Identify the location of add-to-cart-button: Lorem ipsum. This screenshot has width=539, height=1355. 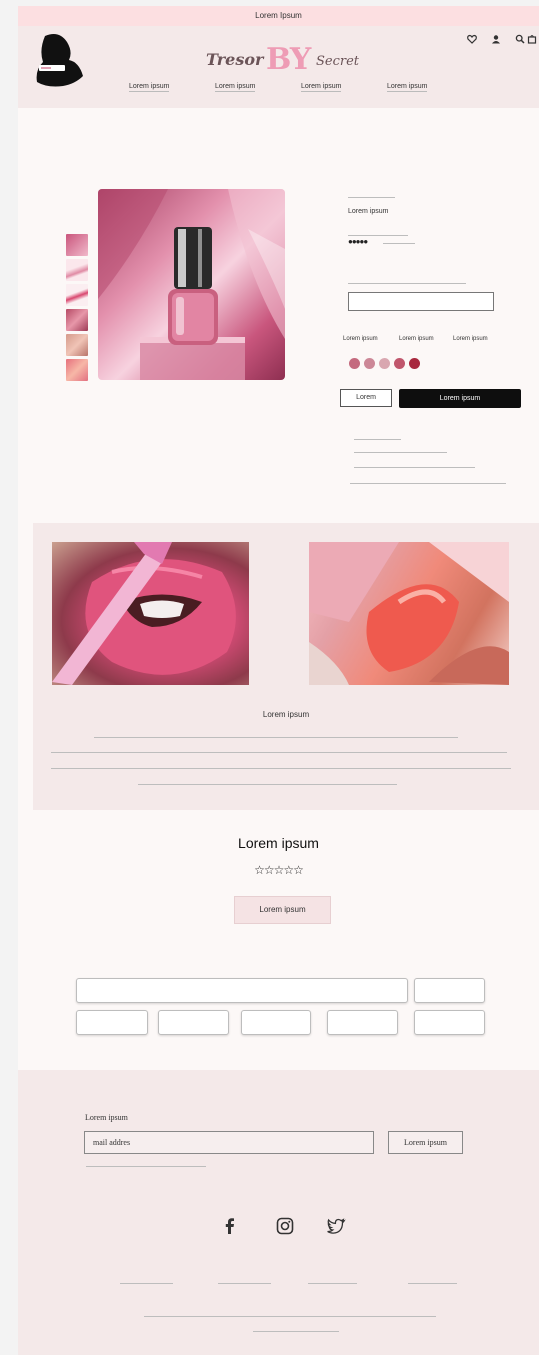
(460, 398).